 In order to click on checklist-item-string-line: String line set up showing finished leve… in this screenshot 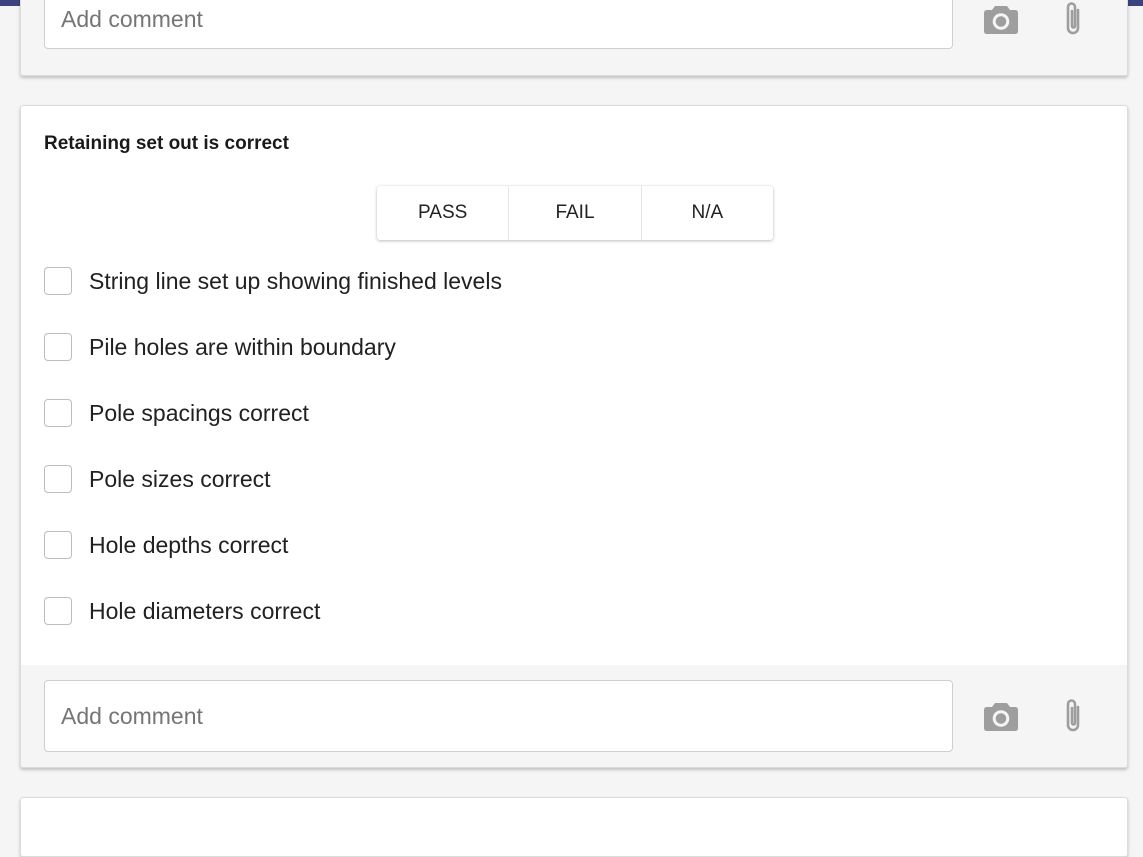, I will do `click(273, 281)`.